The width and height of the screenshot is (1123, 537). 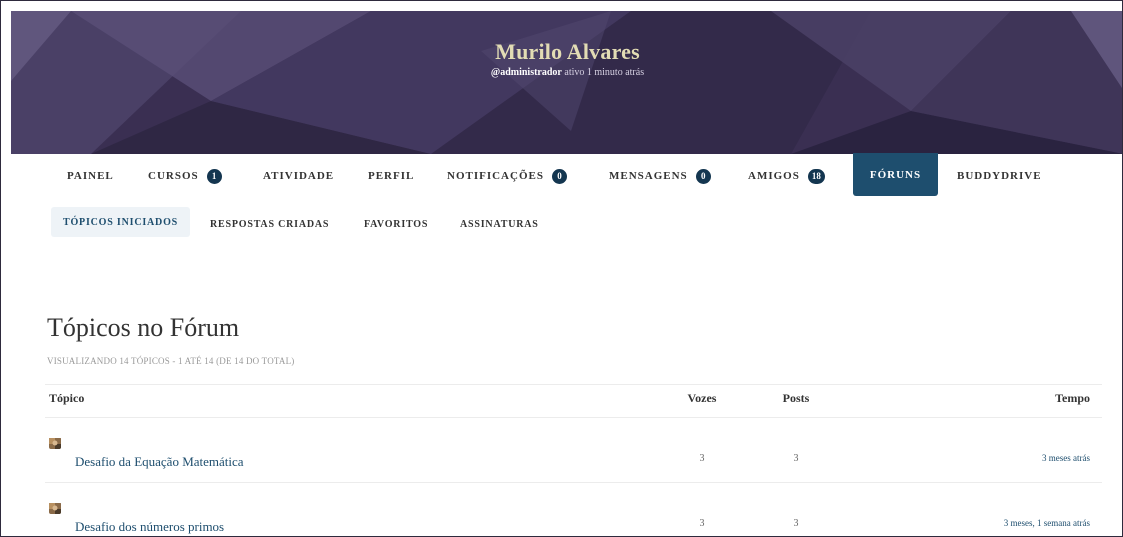 I want to click on tab-label: RESPOSTAS CRIADAS, so click(x=270, y=224).